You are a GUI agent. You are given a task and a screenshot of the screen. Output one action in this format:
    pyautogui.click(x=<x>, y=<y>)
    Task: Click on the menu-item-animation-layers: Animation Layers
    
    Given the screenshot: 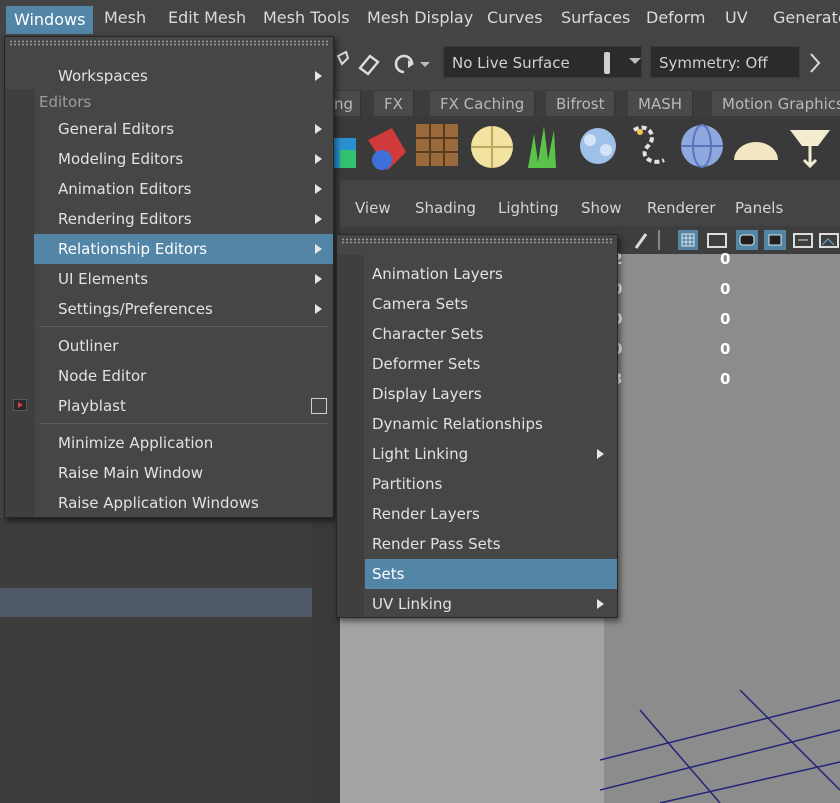 What is the action you would take?
    pyautogui.click(x=477, y=274)
    